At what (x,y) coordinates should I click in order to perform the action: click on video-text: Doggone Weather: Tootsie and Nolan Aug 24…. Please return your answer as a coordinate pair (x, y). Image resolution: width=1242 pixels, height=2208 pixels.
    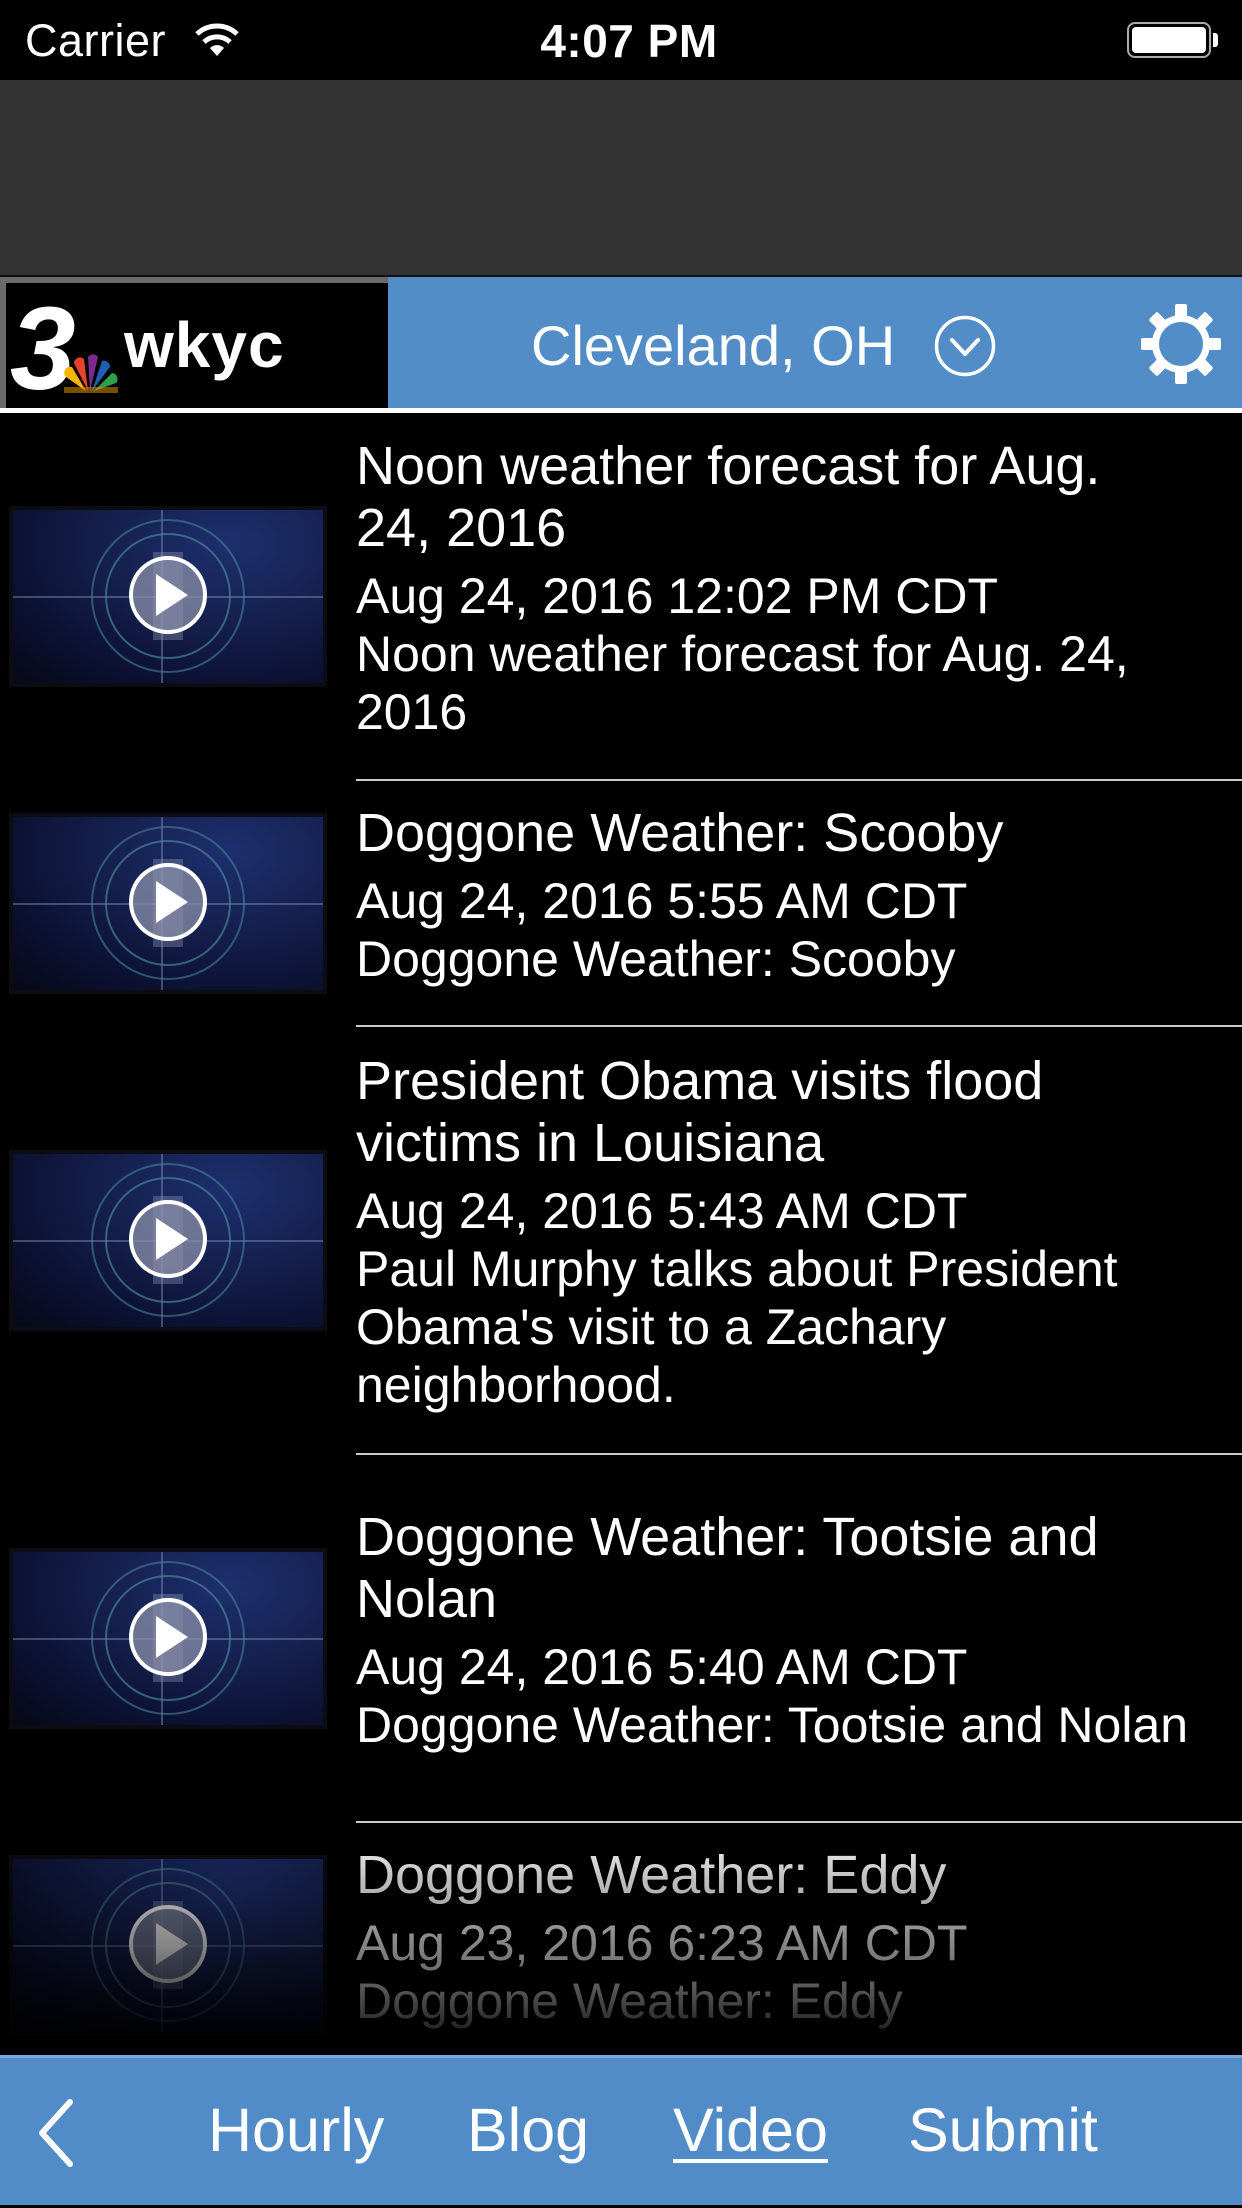
    Looking at the image, I should click on (791, 1630).